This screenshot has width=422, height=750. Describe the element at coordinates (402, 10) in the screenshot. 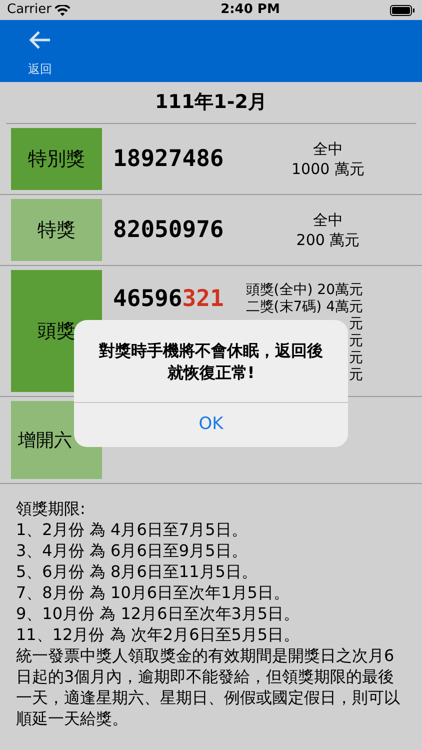

I see `battery-icon` at that location.